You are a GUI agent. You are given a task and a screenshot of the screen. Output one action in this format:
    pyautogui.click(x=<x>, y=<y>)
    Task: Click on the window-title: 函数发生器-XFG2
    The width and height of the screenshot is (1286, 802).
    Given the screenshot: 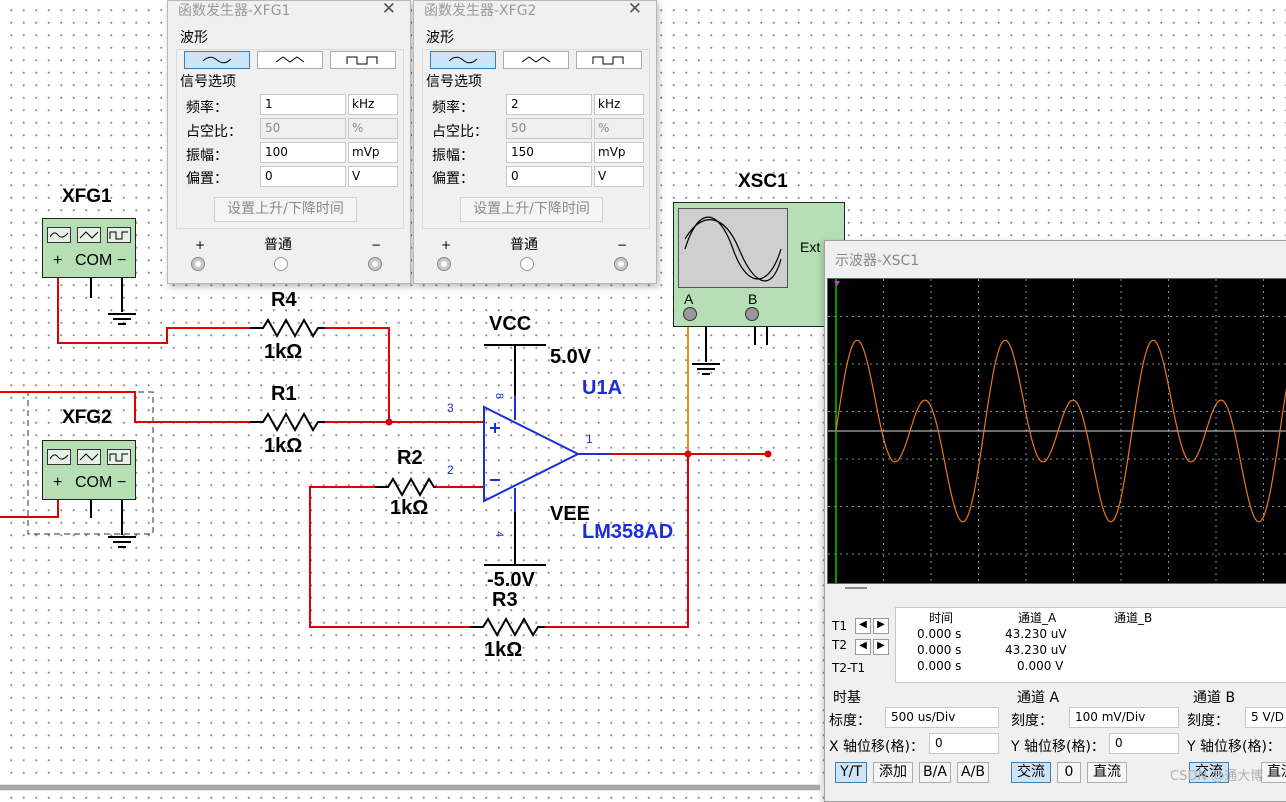 What is the action you would take?
    pyautogui.click(x=480, y=11)
    